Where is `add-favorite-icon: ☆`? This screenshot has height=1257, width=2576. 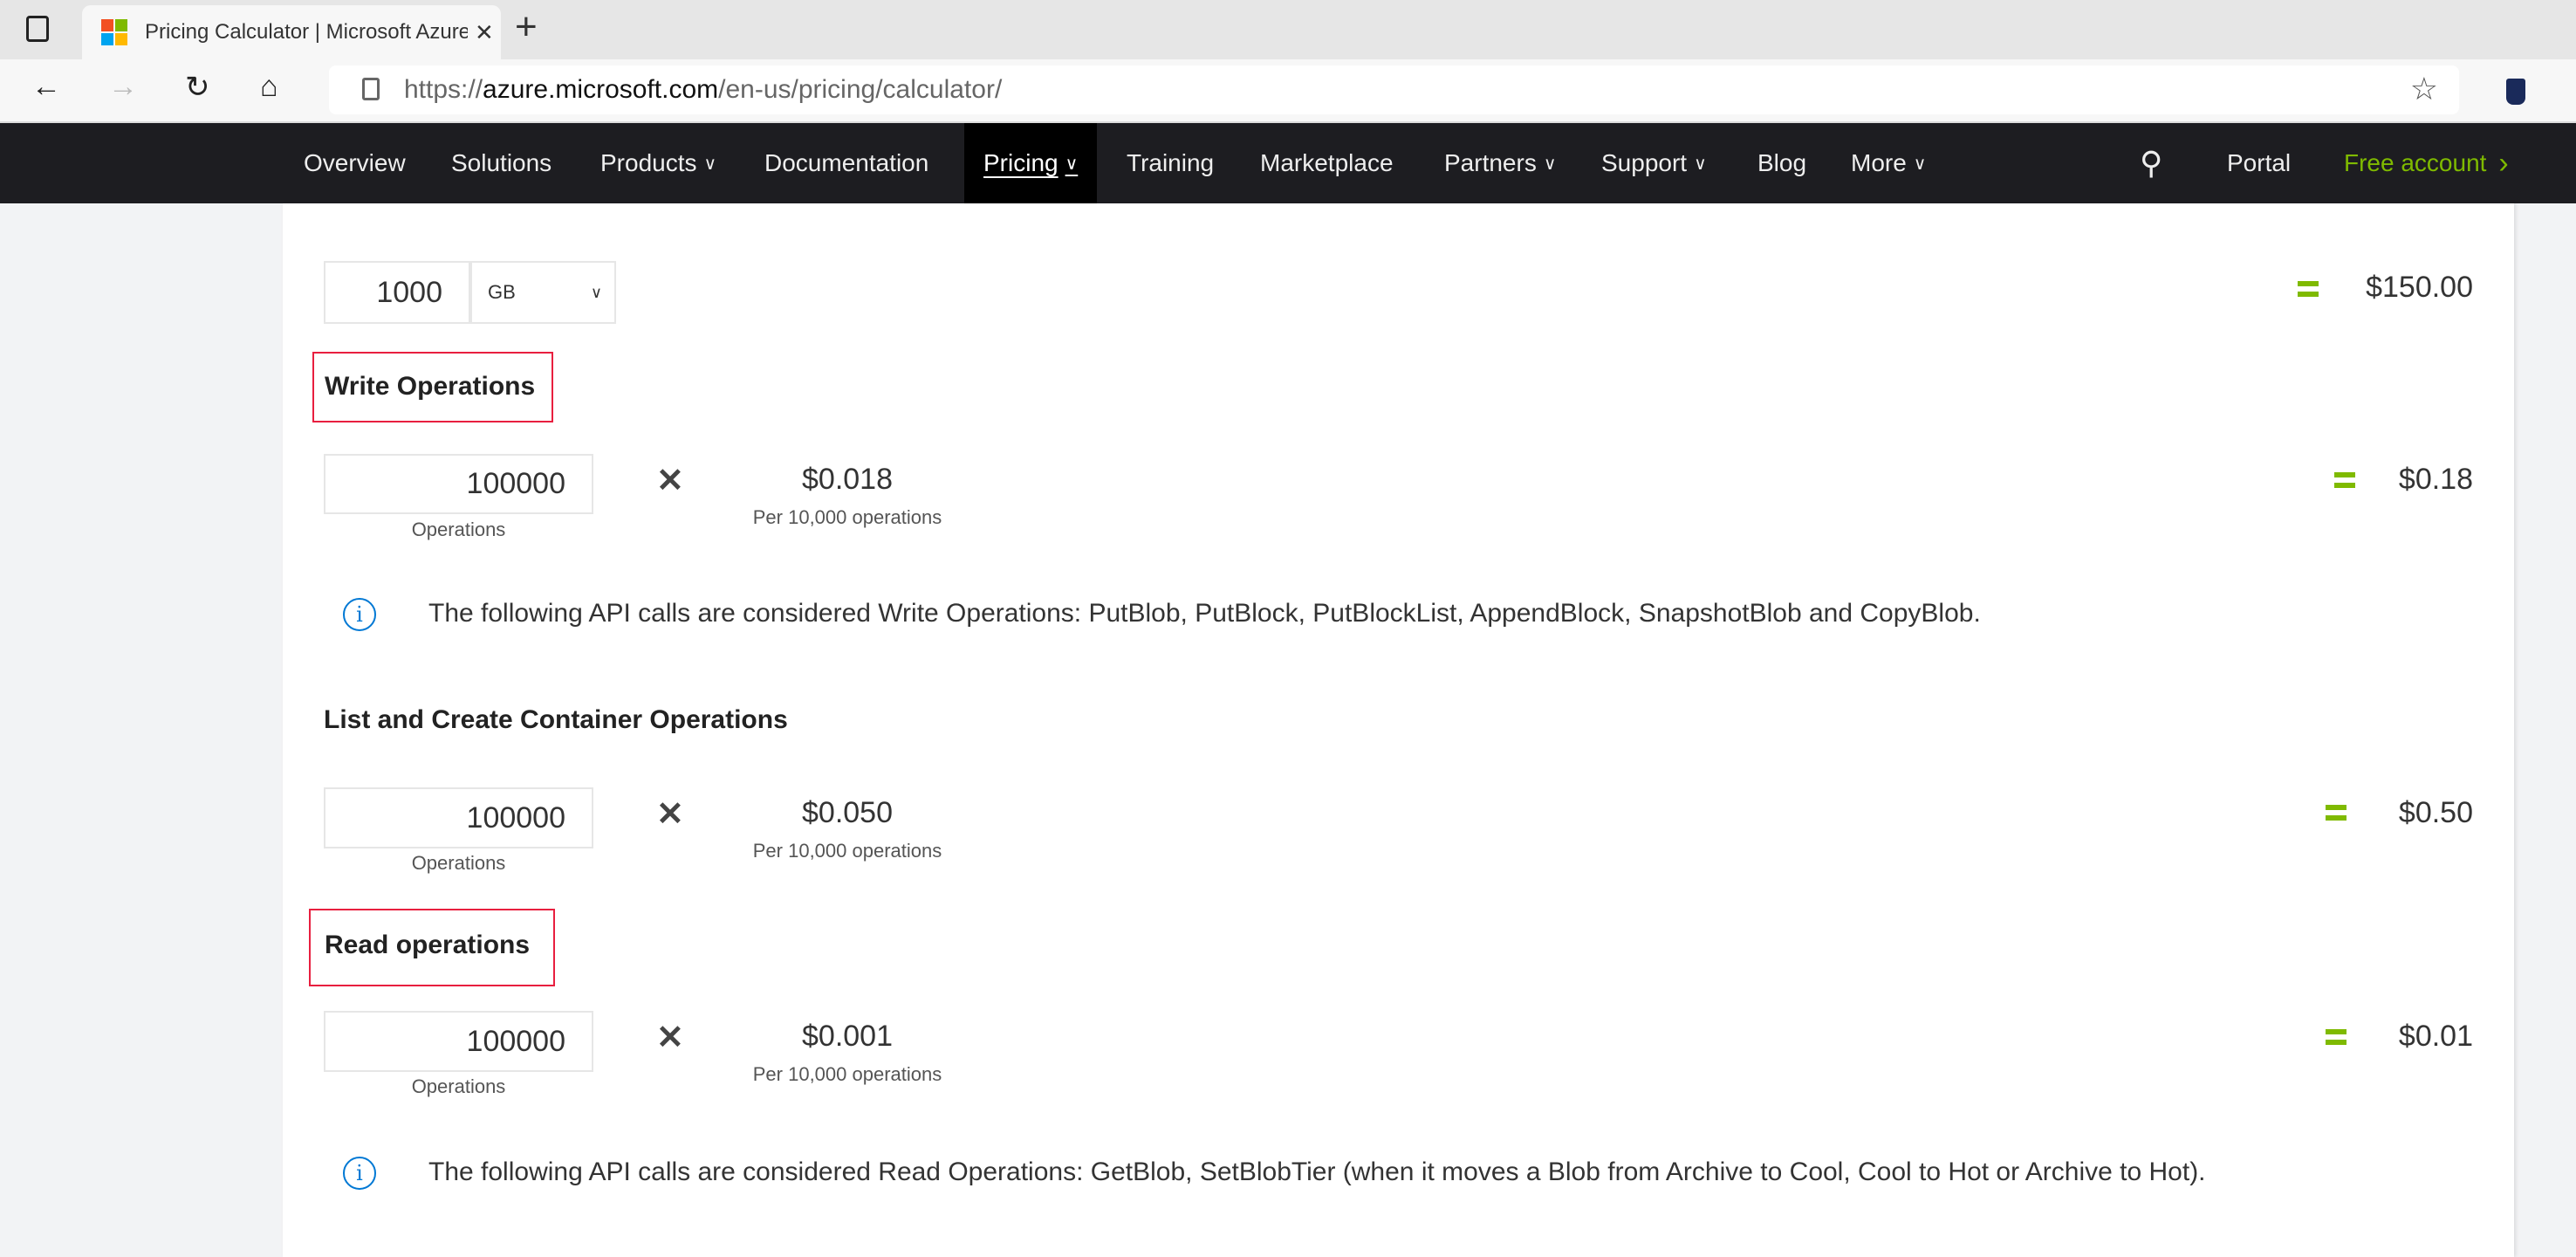
add-favorite-icon: ☆ is located at coordinates (2424, 89).